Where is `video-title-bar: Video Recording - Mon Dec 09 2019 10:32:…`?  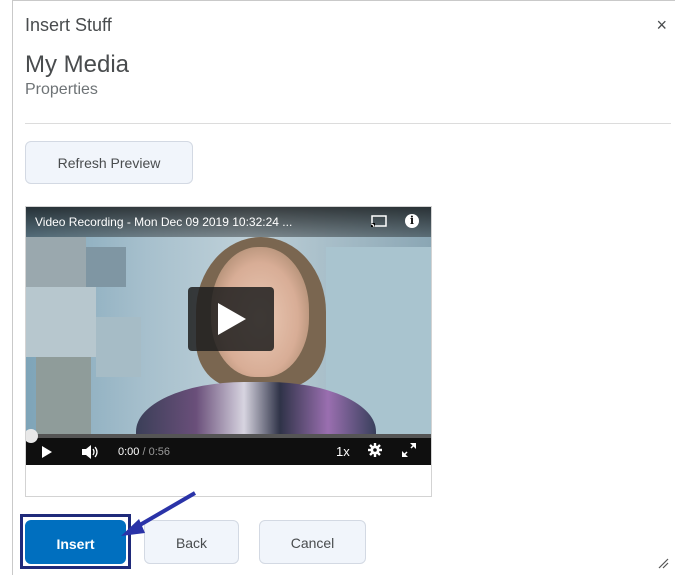 video-title-bar: Video Recording - Mon Dec 09 2019 10:32:… is located at coordinates (228, 222).